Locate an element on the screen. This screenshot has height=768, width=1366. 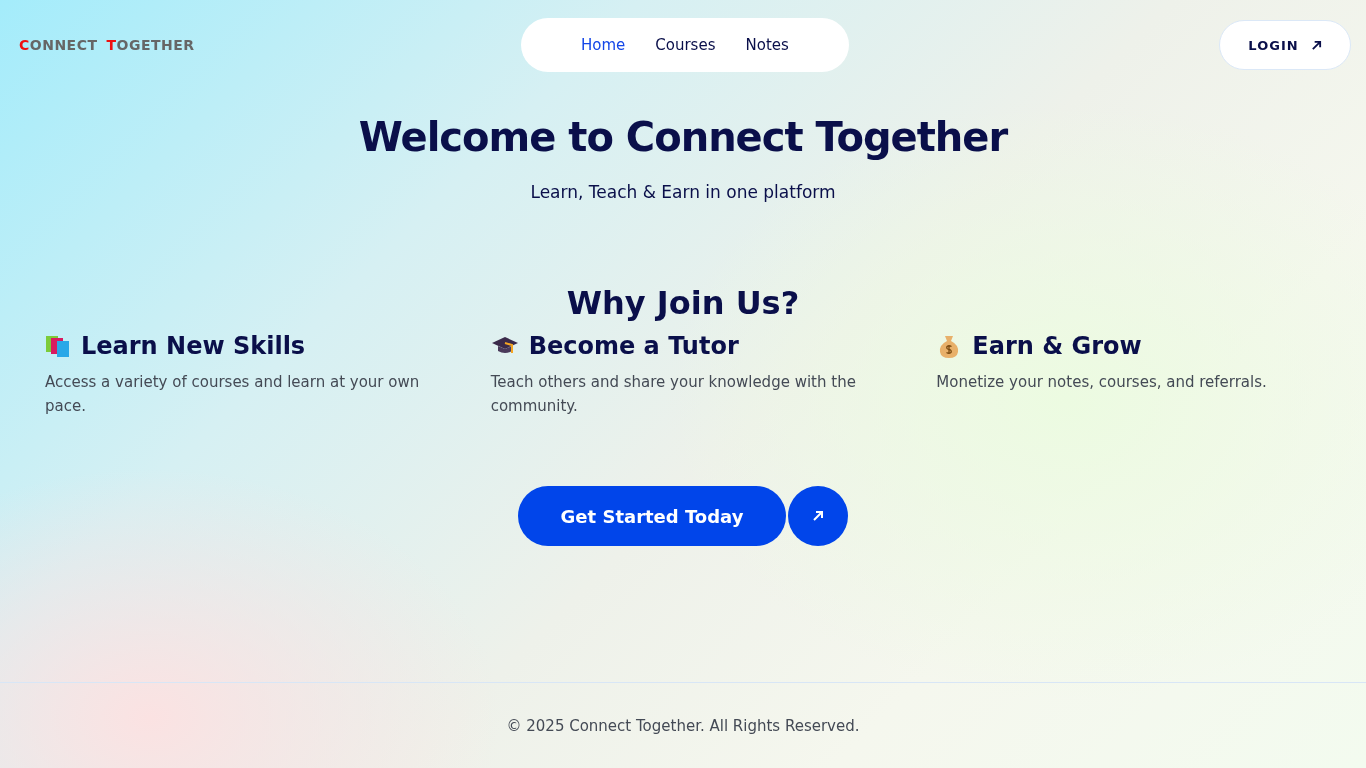
nav-link: Courses is located at coordinates (685, 45).